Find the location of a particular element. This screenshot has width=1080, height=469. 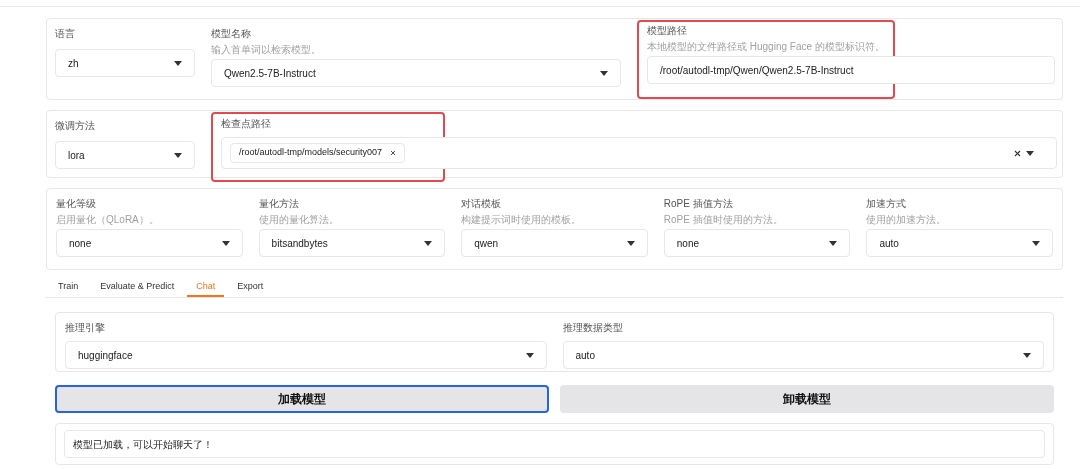

dropdown: bitsandbytes is located at coordinates (352, 243).